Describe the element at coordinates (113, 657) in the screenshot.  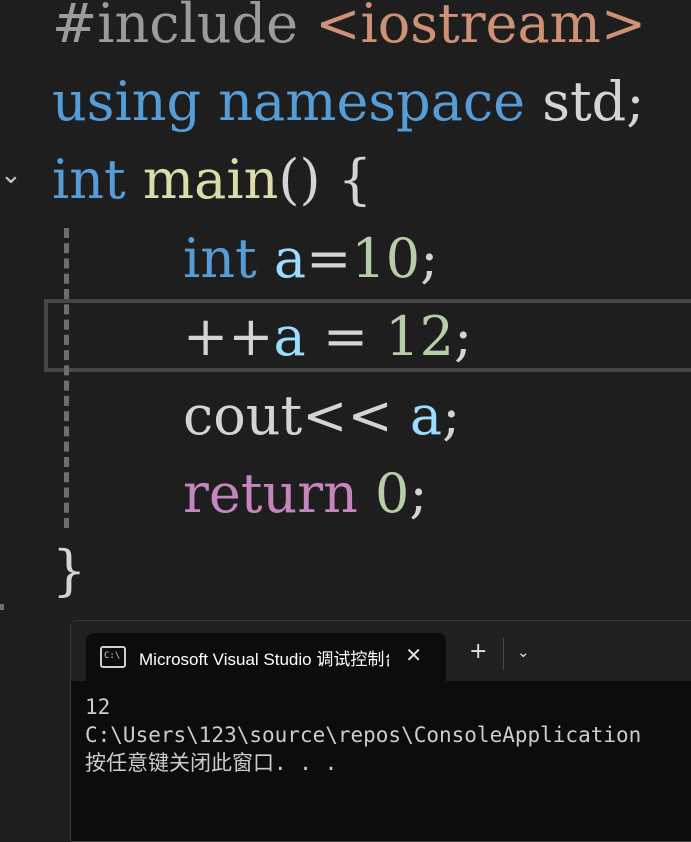
I see `terminal-icon` at that location.